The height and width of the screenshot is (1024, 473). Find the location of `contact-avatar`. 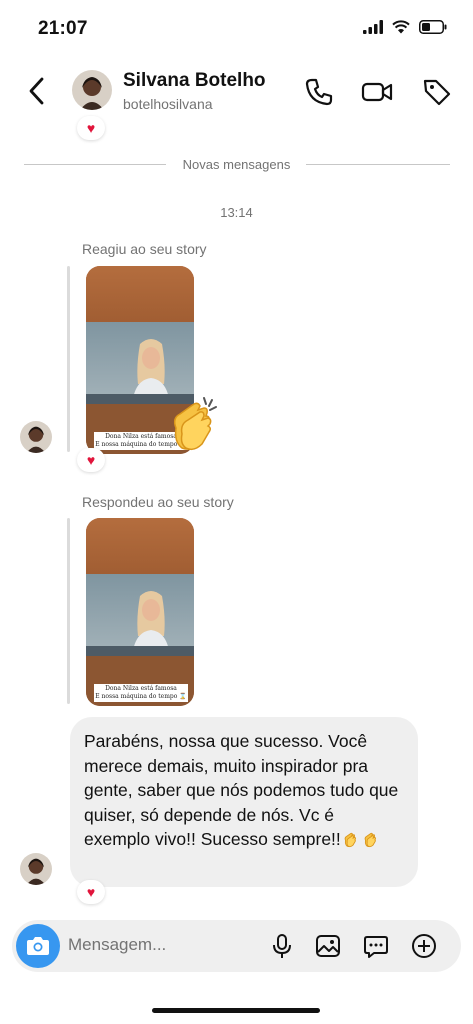

contact-avatar is located at coordinates (92, 90).